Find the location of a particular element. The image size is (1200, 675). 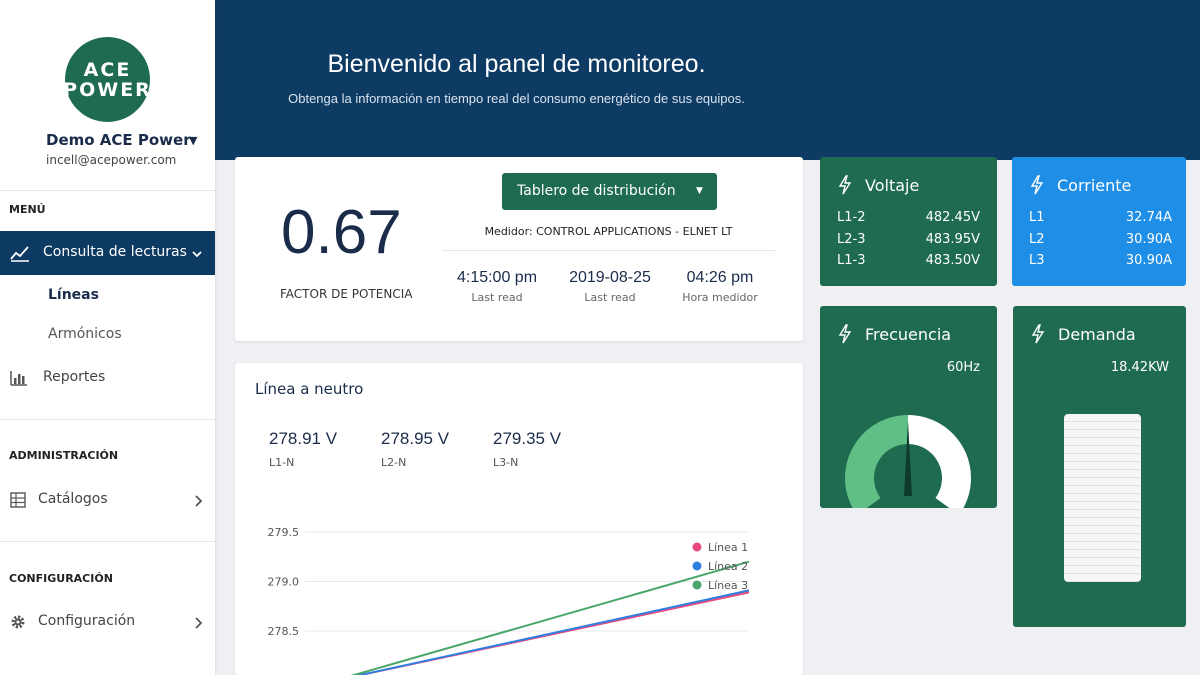

y-tick-label: 279.5 is located at coordinates (284, 532).